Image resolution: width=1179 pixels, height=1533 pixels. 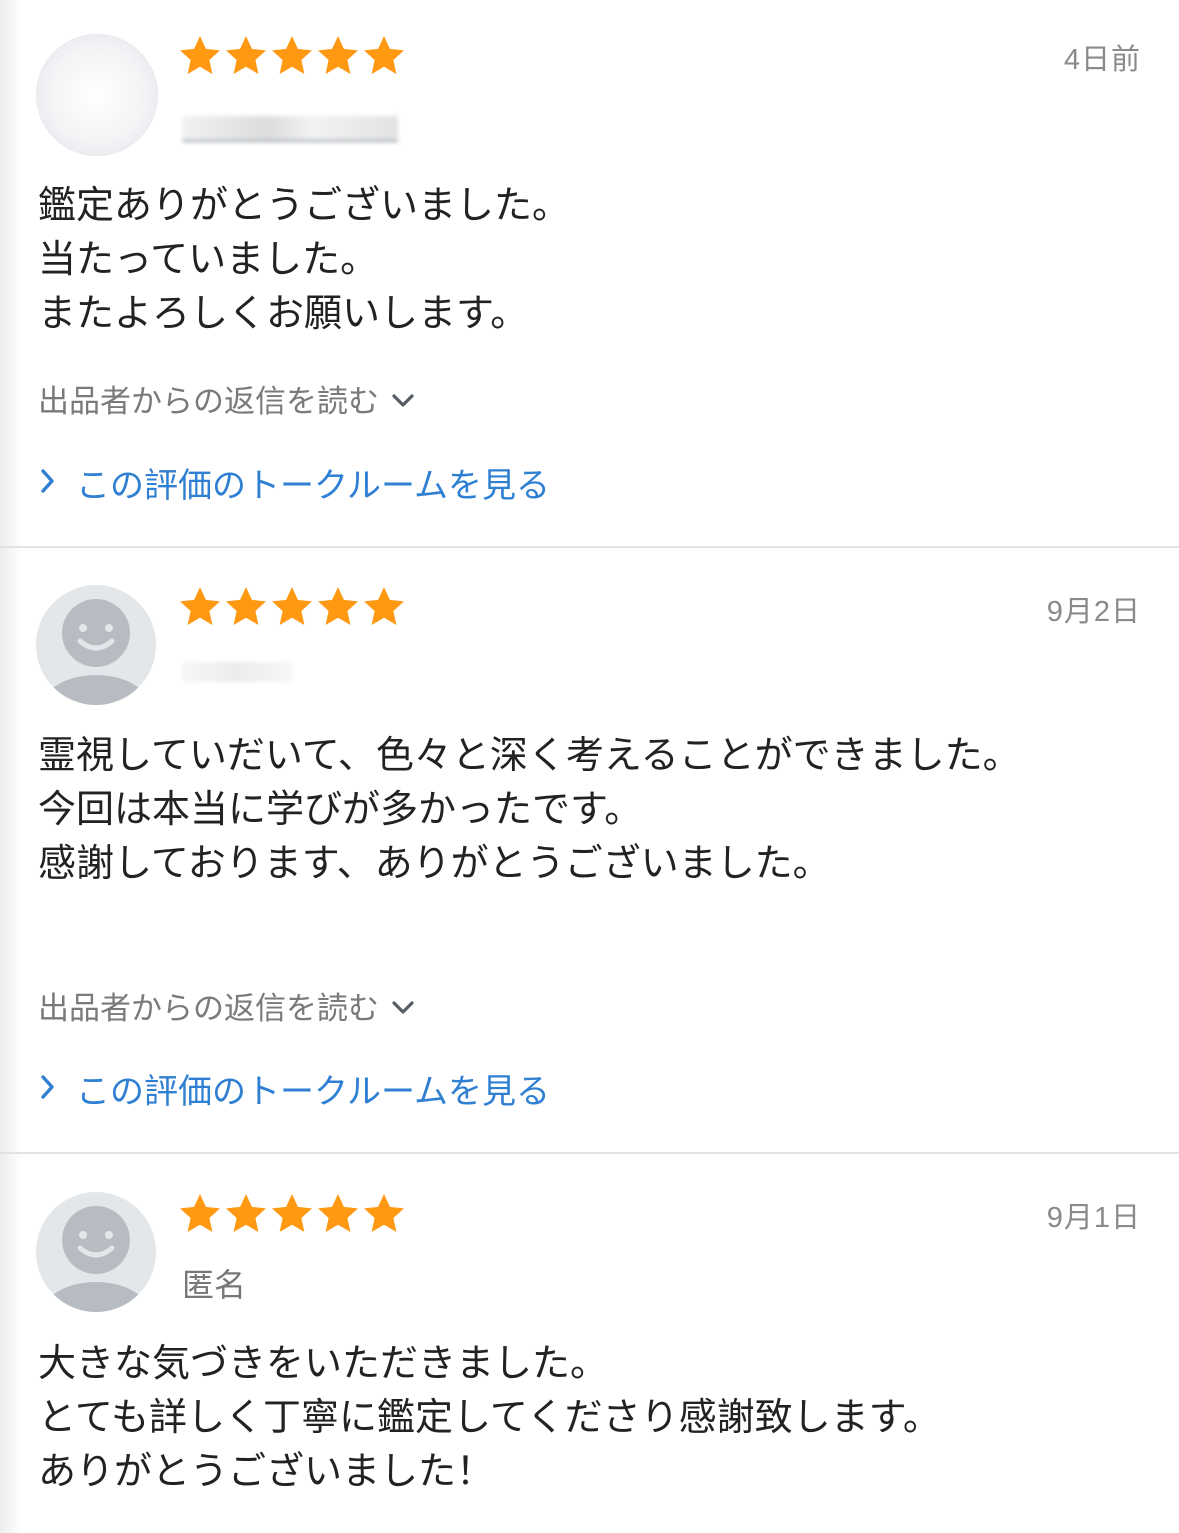 I want to click on comment-line: とても詳しく丁寧に鑑定してくださり感謝致します。, so click(x=489, y=1417).